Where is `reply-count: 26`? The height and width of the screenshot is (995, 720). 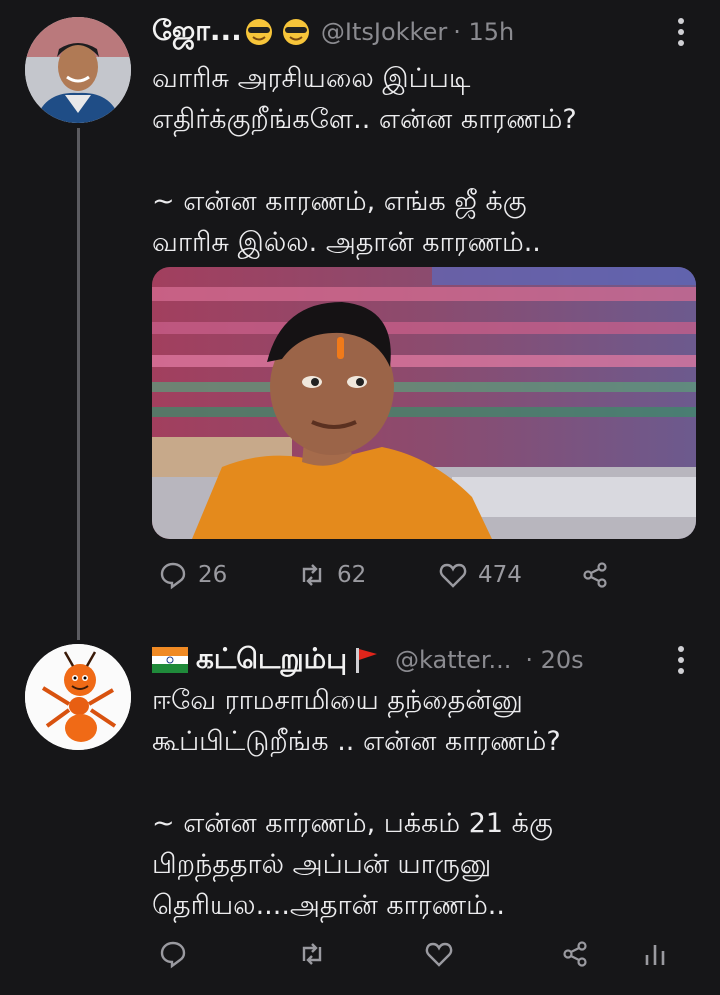 reply-count: 26 is located at coordinates (213, 575).